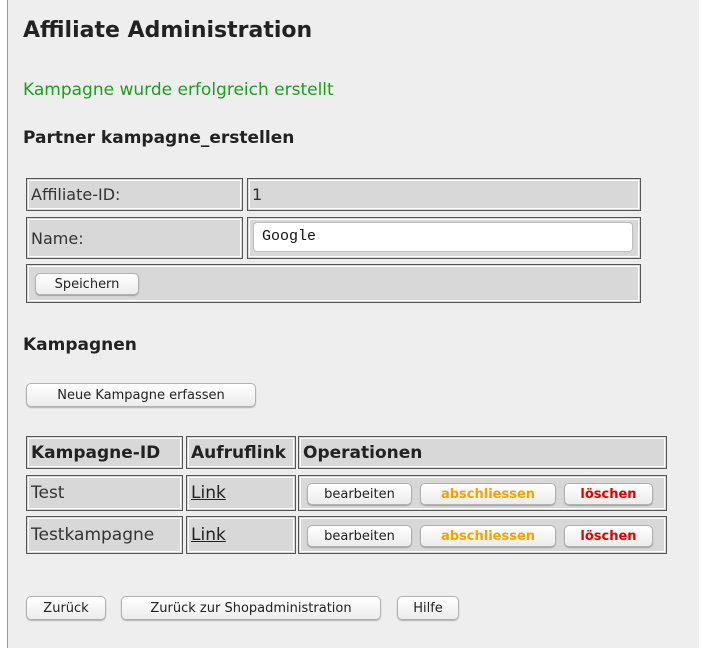 Image resolution: width=701 pixels, height=648 pixels. I want to click on col-header-kampagne-id: Kampagne-ID, so click(104, 452).